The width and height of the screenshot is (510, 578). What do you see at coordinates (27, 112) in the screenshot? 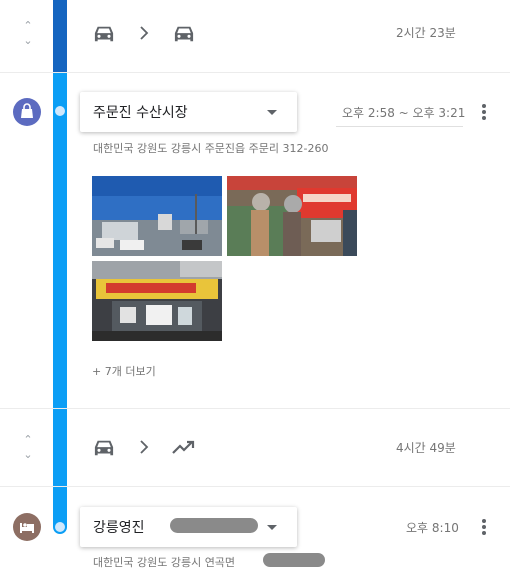
I see `shopping-bag-icon` at bounding box center [27, 112].